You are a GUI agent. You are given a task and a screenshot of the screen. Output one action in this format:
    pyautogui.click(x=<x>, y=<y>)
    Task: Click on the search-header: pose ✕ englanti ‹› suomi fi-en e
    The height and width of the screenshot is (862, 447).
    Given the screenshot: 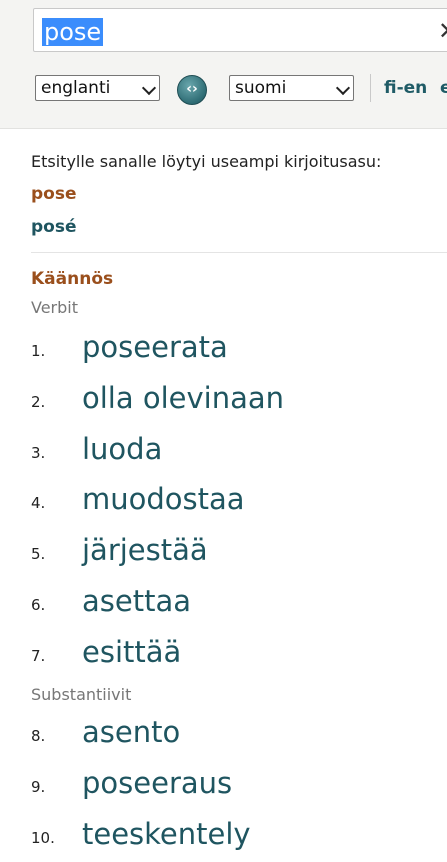 What is the action you would take?
    pyautogui.click(x=223, y=64)
    